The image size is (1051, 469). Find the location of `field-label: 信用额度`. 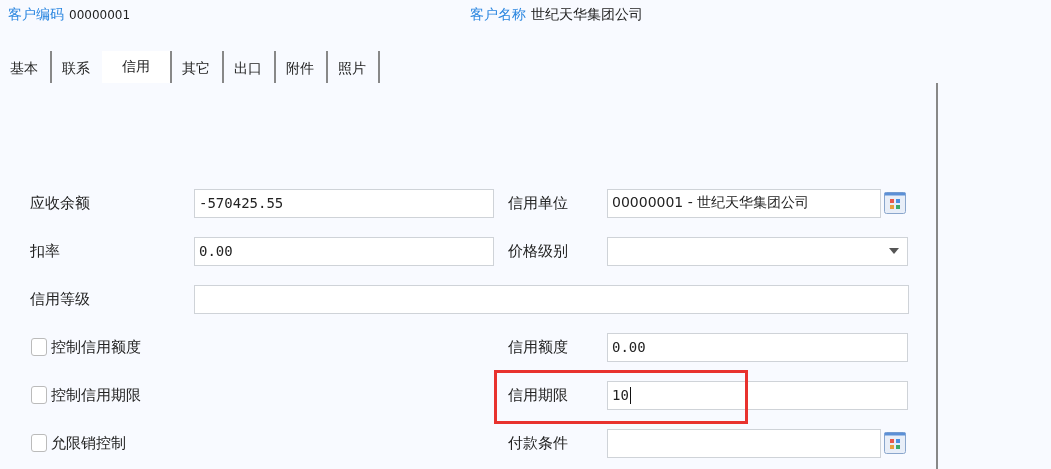

field-label: 信用额度 is located at coordinates (538, 347).